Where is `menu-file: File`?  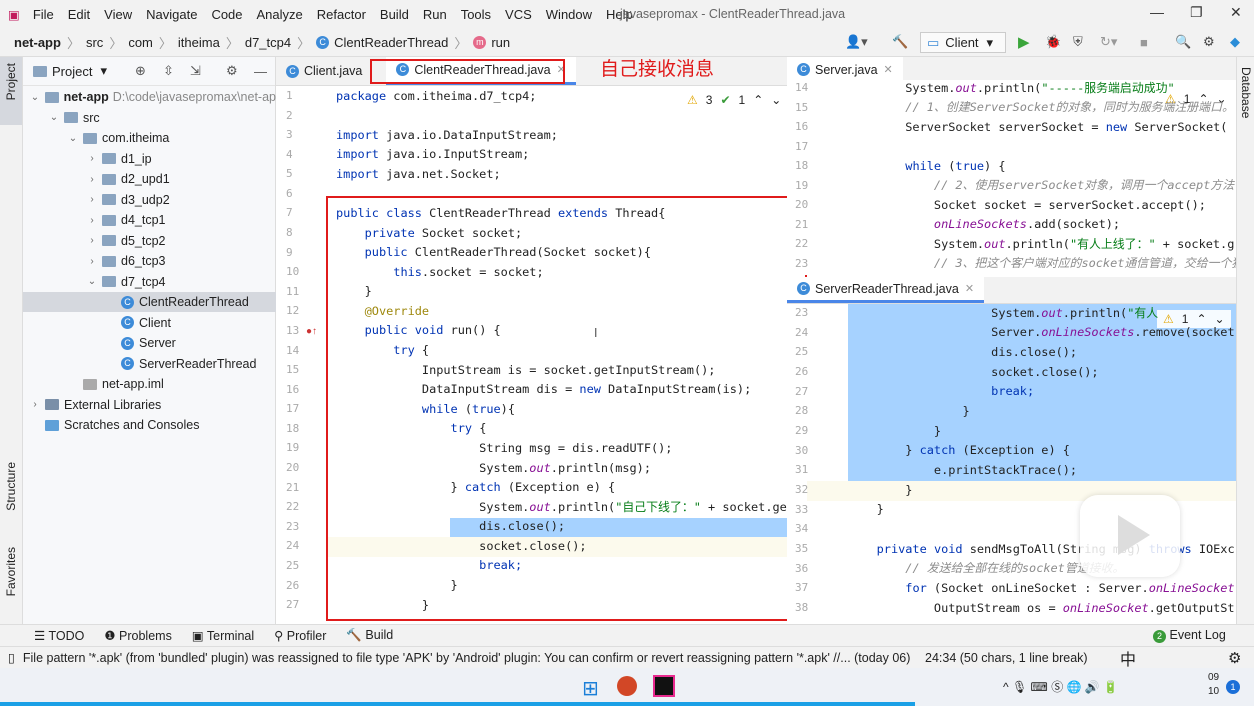
menu-file: File is located at coordinates (43, 14).